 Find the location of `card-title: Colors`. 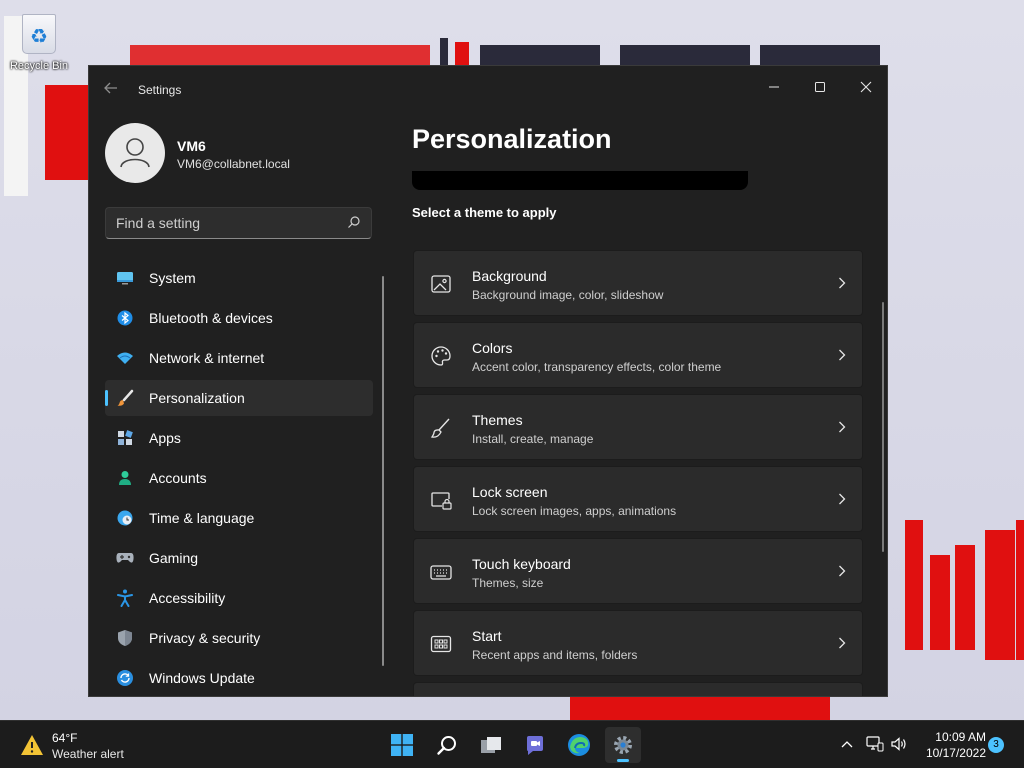

card-title: Colors is located at coordinates (492, 348).